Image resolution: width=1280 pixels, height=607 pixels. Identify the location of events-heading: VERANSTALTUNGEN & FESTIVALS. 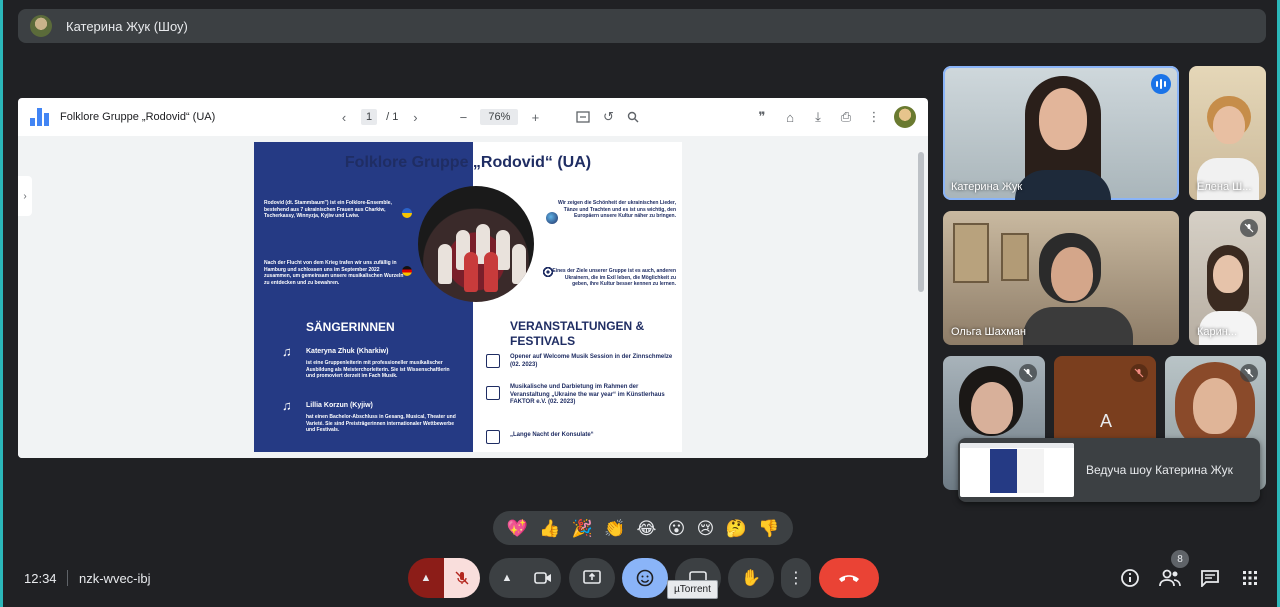
(577, 333).